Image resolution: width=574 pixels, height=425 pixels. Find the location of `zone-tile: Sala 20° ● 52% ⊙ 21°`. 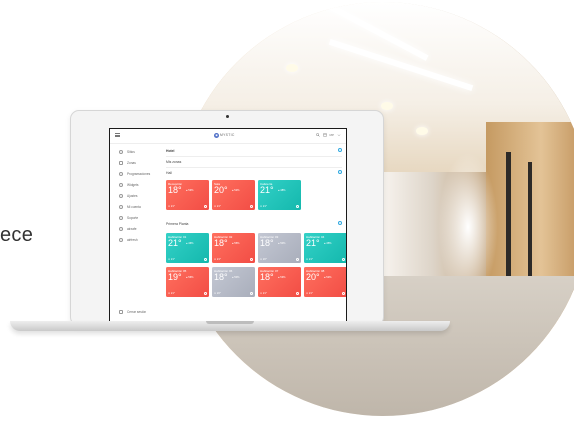

zone-tile: Sala 20° ● 52% ⊙ 21° is located at coordinates (233, 195).